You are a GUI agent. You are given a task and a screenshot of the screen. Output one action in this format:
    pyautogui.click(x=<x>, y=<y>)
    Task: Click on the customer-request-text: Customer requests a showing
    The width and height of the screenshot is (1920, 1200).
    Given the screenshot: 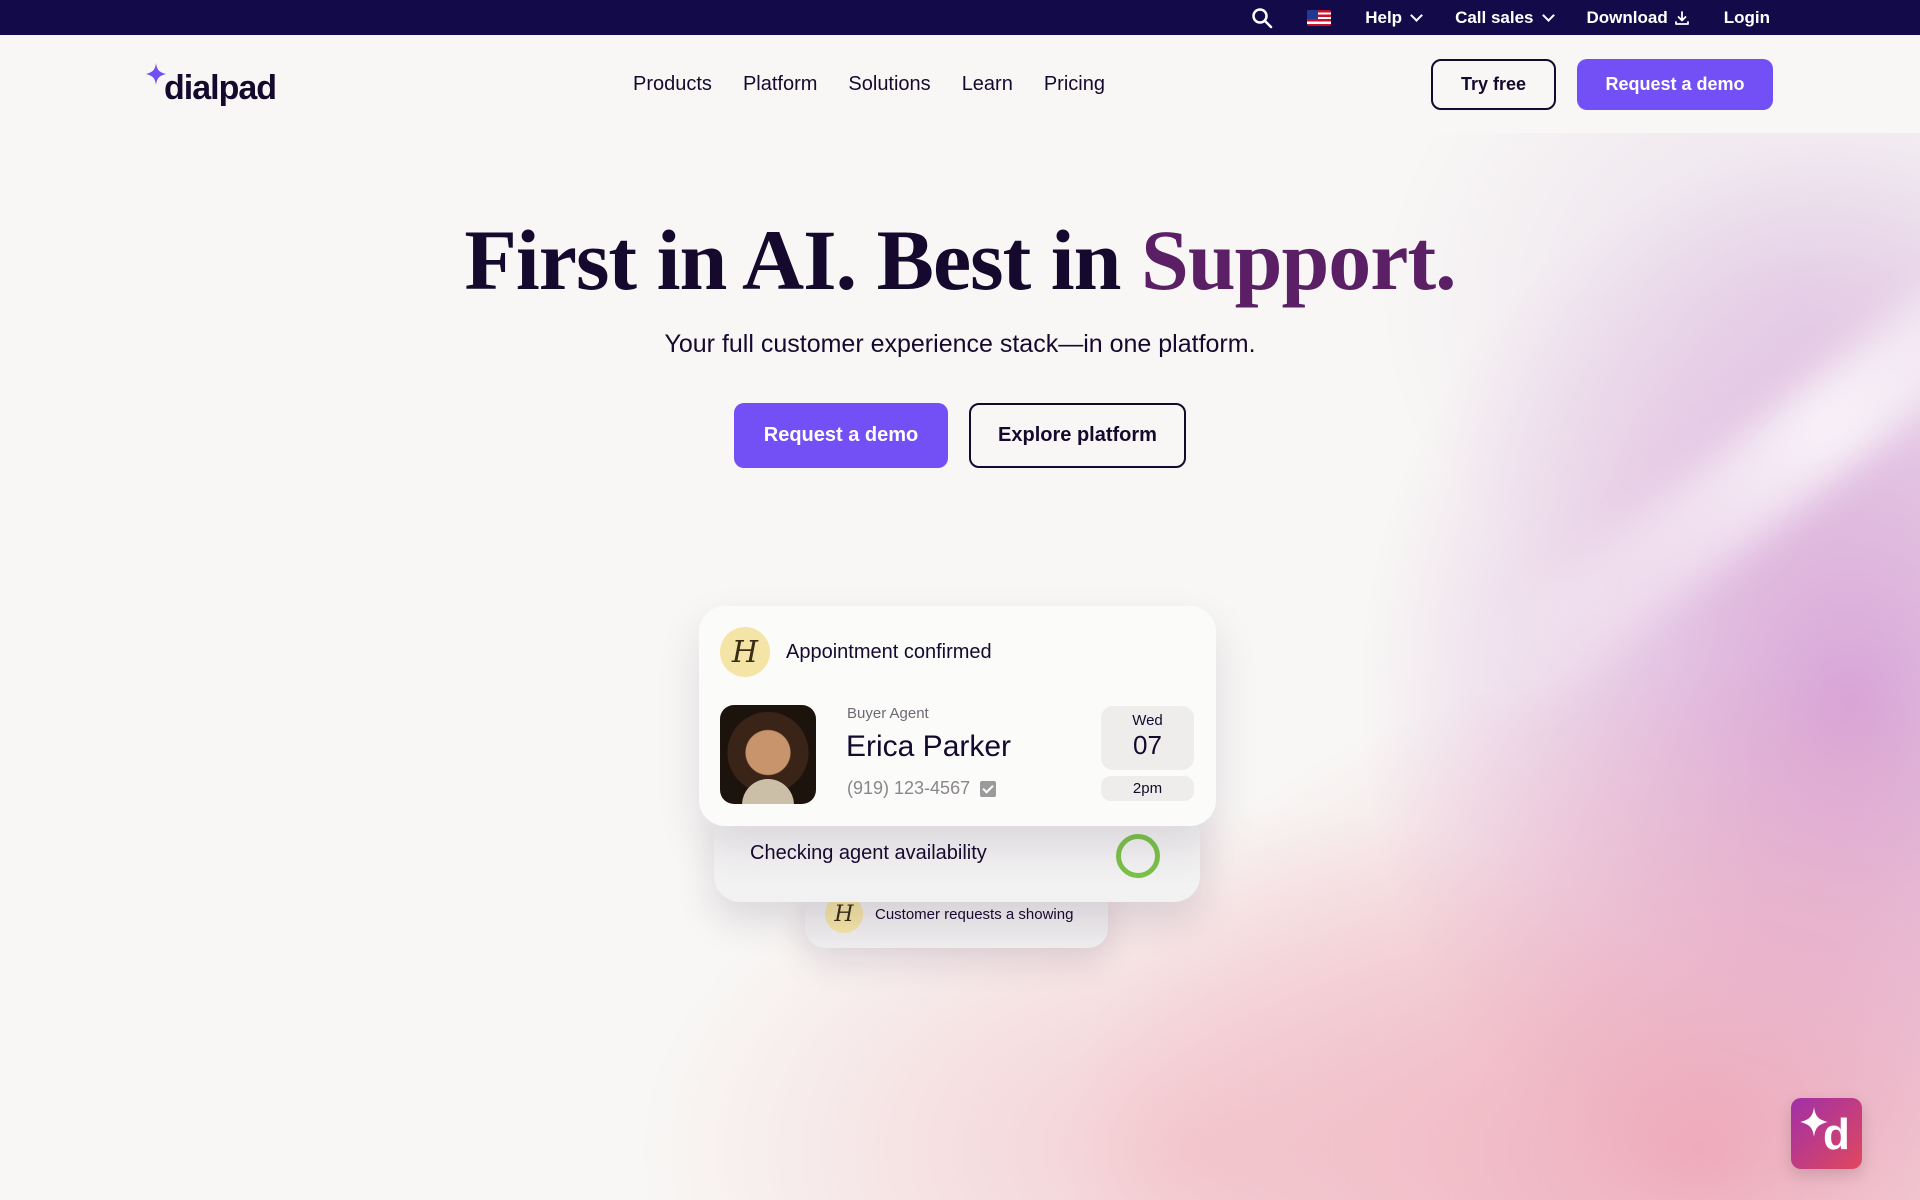 What is the action you would take?
    pyautogui.click(x=974, y=914)
    